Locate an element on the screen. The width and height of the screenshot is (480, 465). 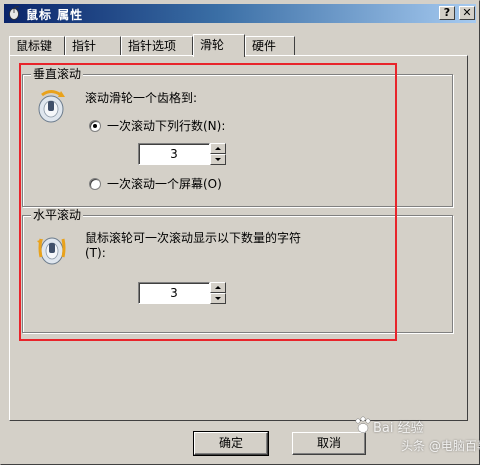
scroll-lines-spinner: 3 is located at coordinates (182, 154).